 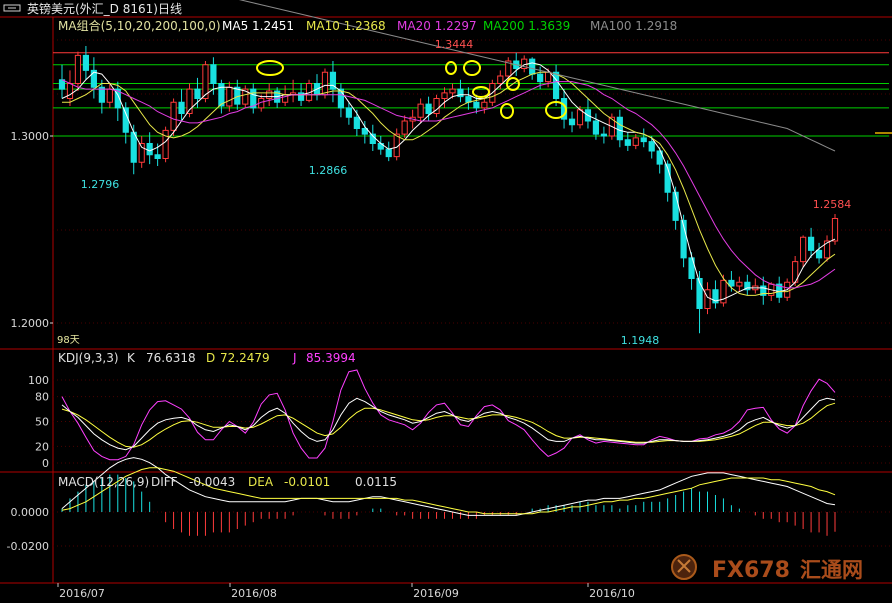 I want to click on fx678-watermark, so click(x=684, y=567).